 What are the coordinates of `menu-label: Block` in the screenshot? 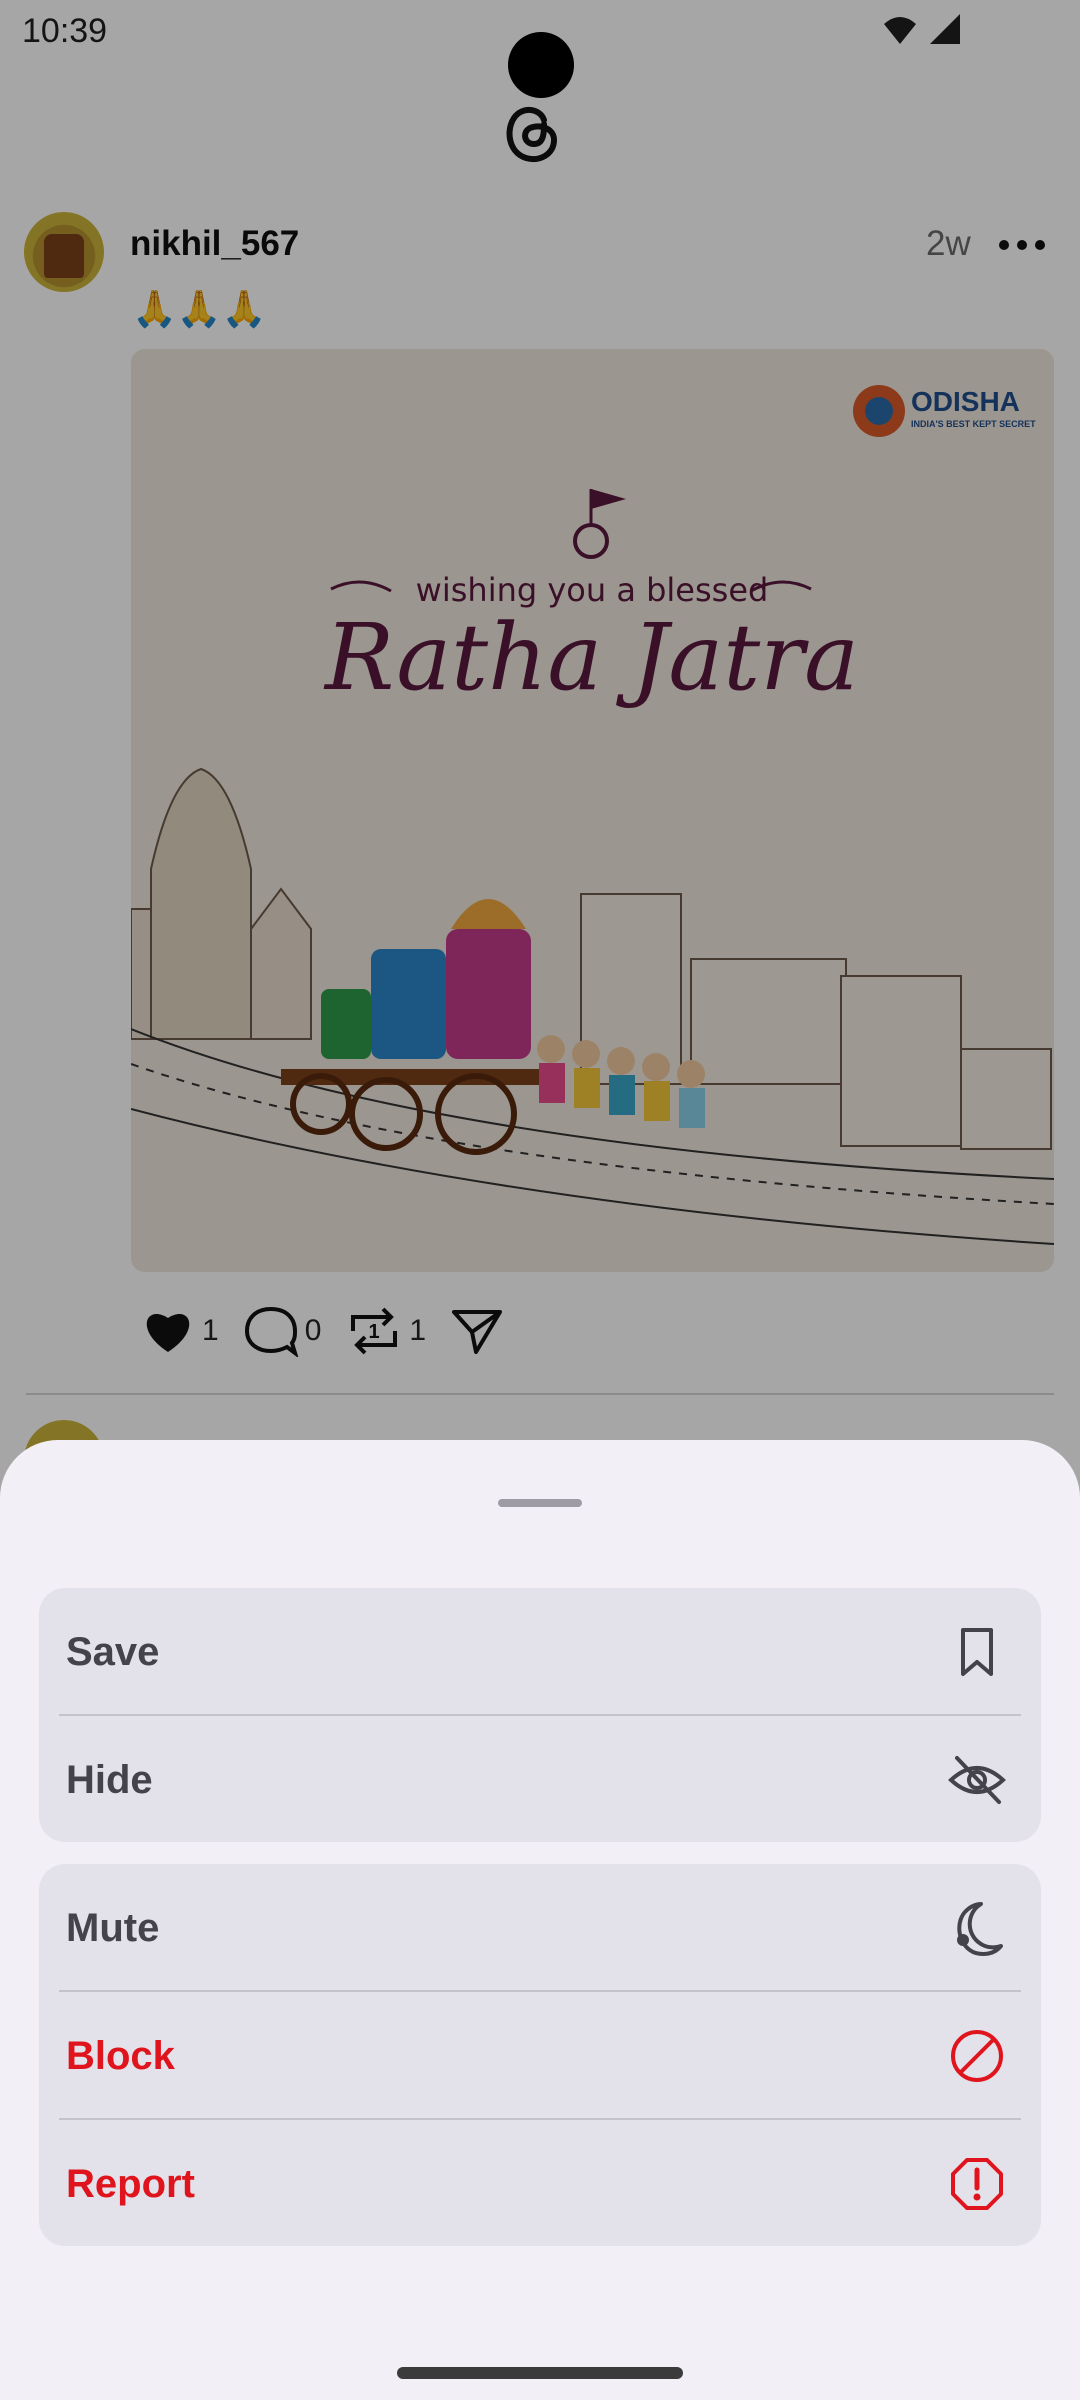 It's located at (120, 2056).